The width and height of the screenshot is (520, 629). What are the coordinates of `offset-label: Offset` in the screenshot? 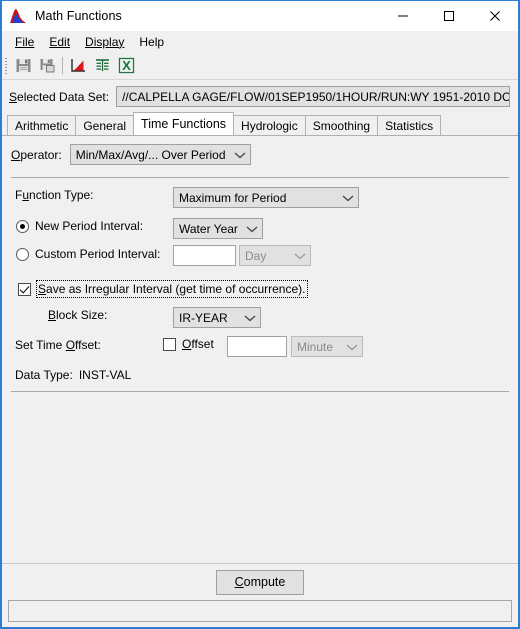 It's located at (198, 344).